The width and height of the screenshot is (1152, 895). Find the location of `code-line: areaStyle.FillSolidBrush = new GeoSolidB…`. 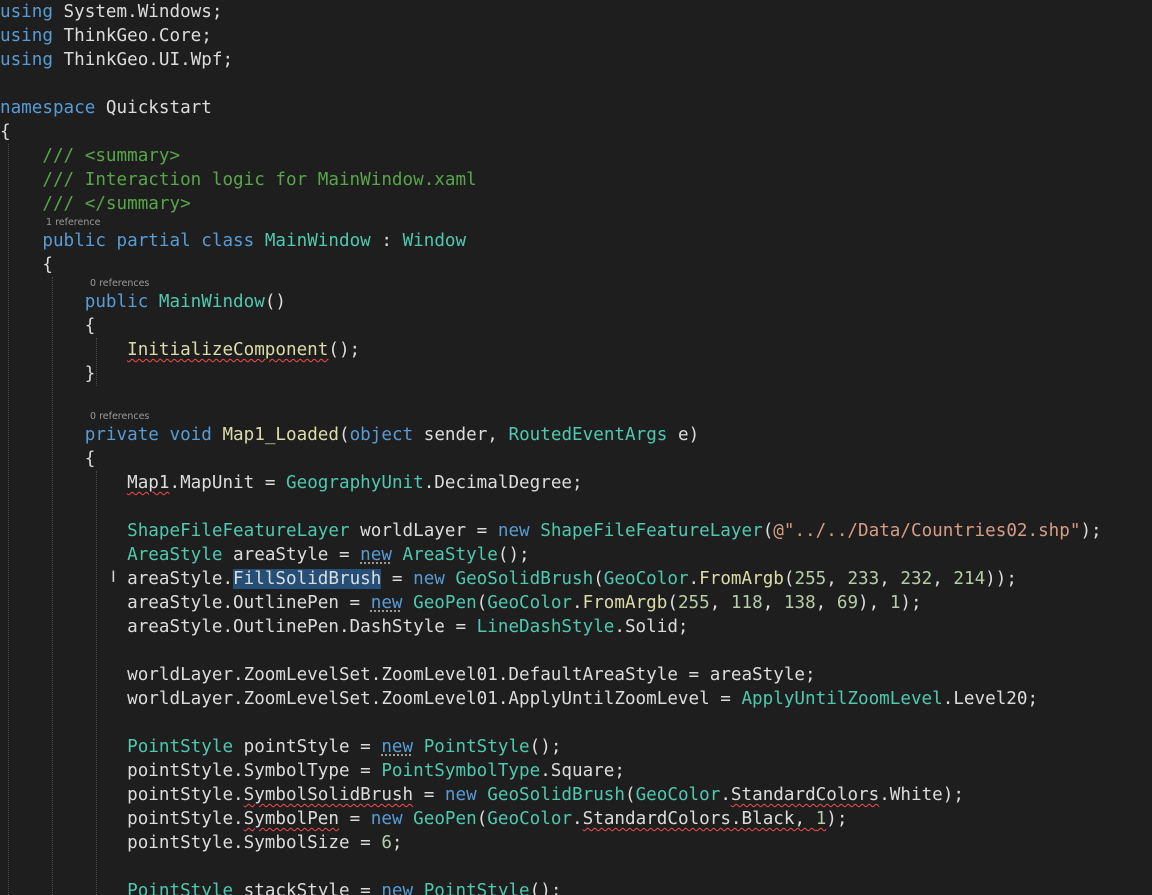

code-line: areaStyle.FillSolidBrush = new GeoSolidB… is located at coordinates (508, 579).